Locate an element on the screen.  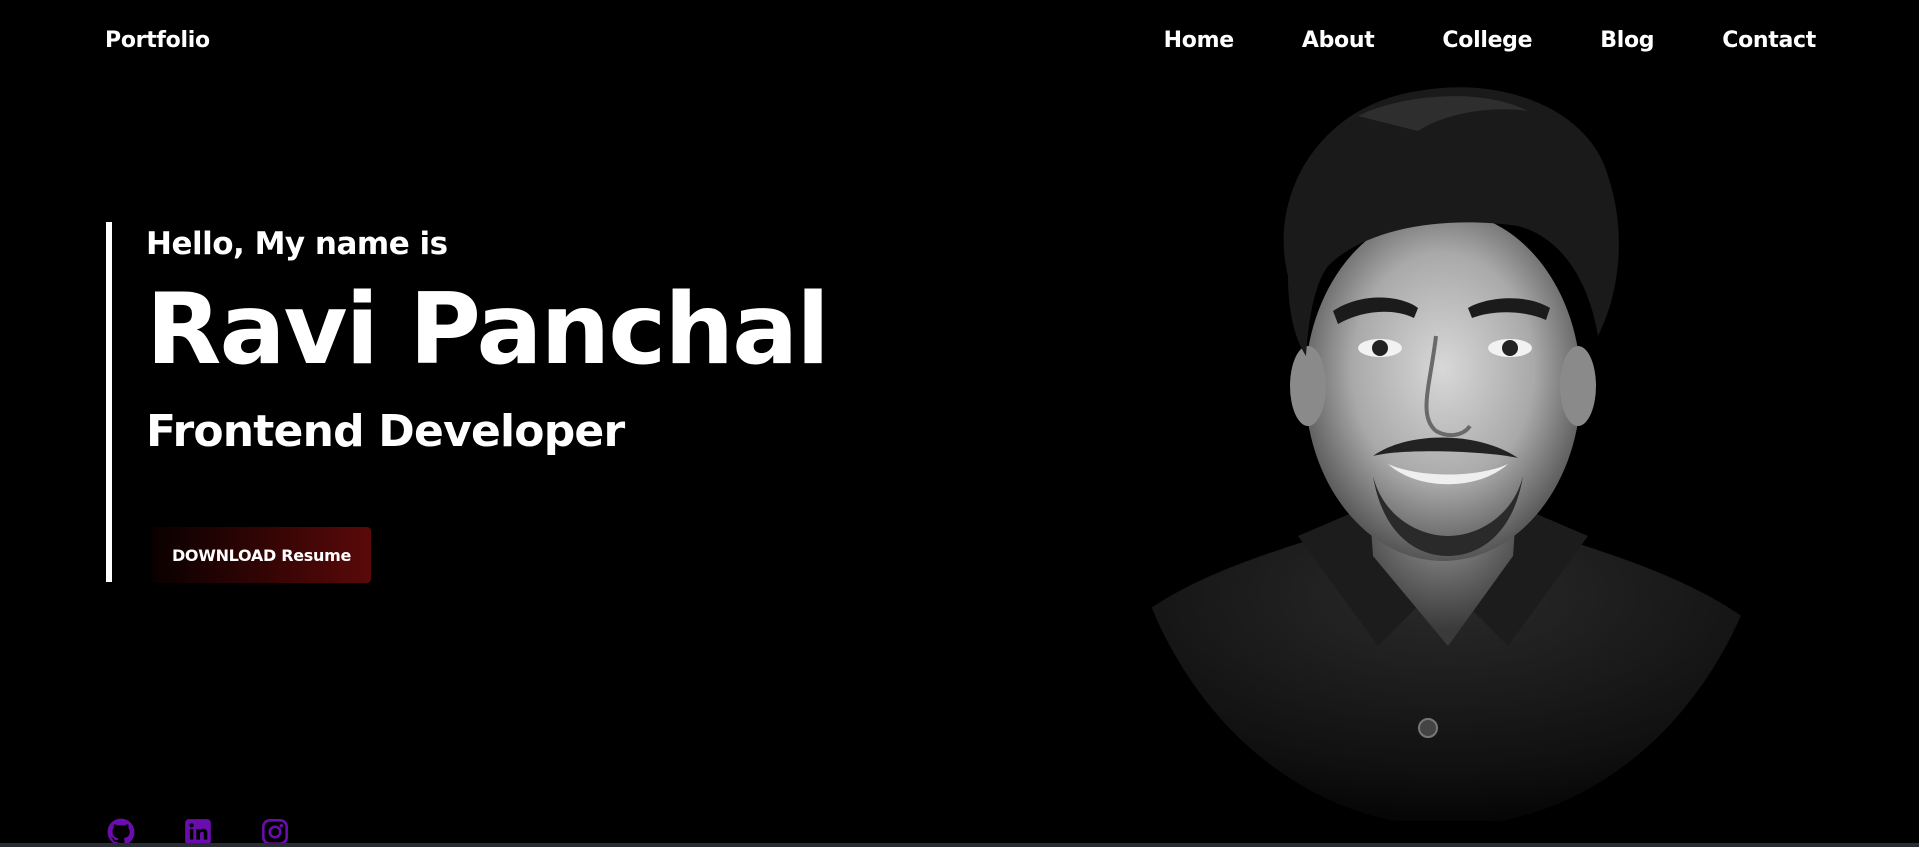
hero-greeting: Hello, My name is is located at coordinates (297, 244).